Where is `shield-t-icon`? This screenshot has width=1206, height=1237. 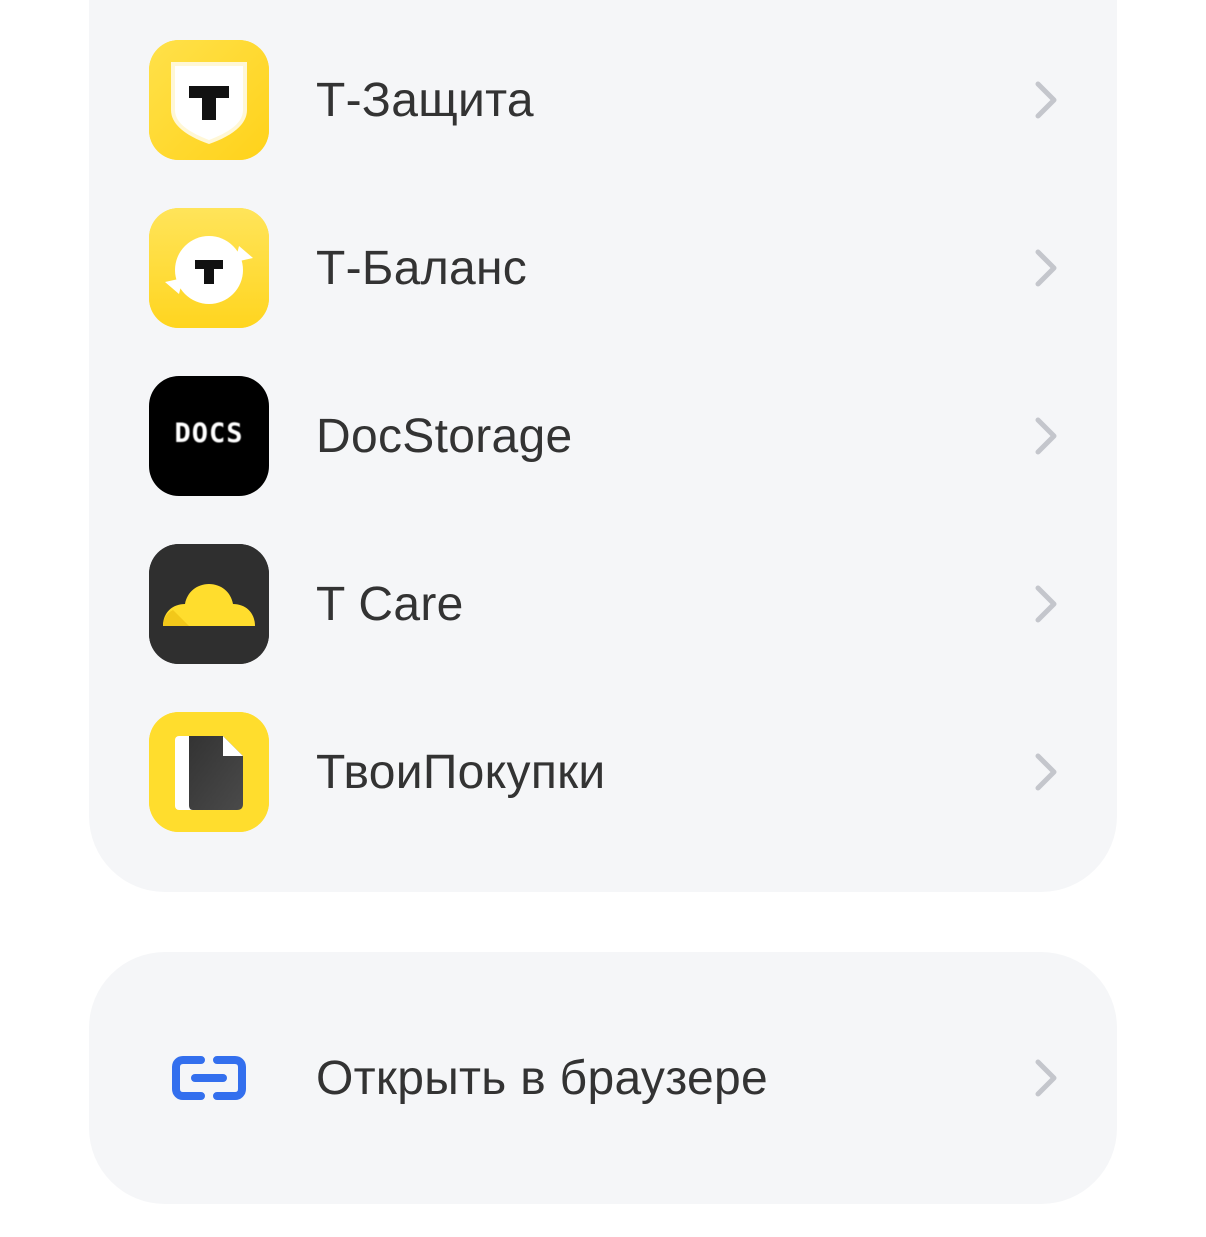 shield-t-icon is located at coordinates (209, 100).